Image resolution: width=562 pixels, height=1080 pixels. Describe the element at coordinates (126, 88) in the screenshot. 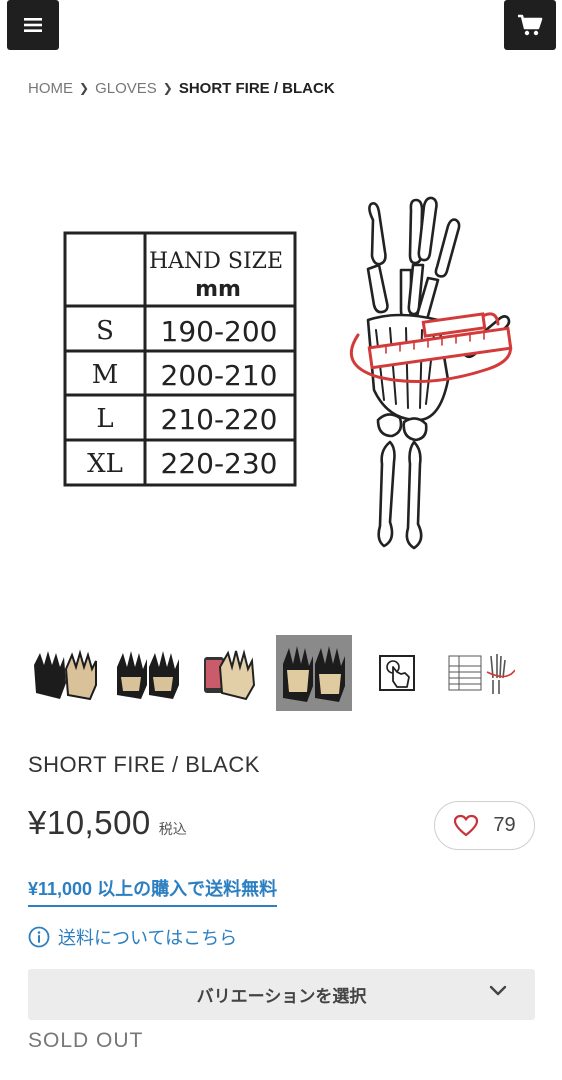

I see `breadcrumb-gloves: GLOVES` at that location.